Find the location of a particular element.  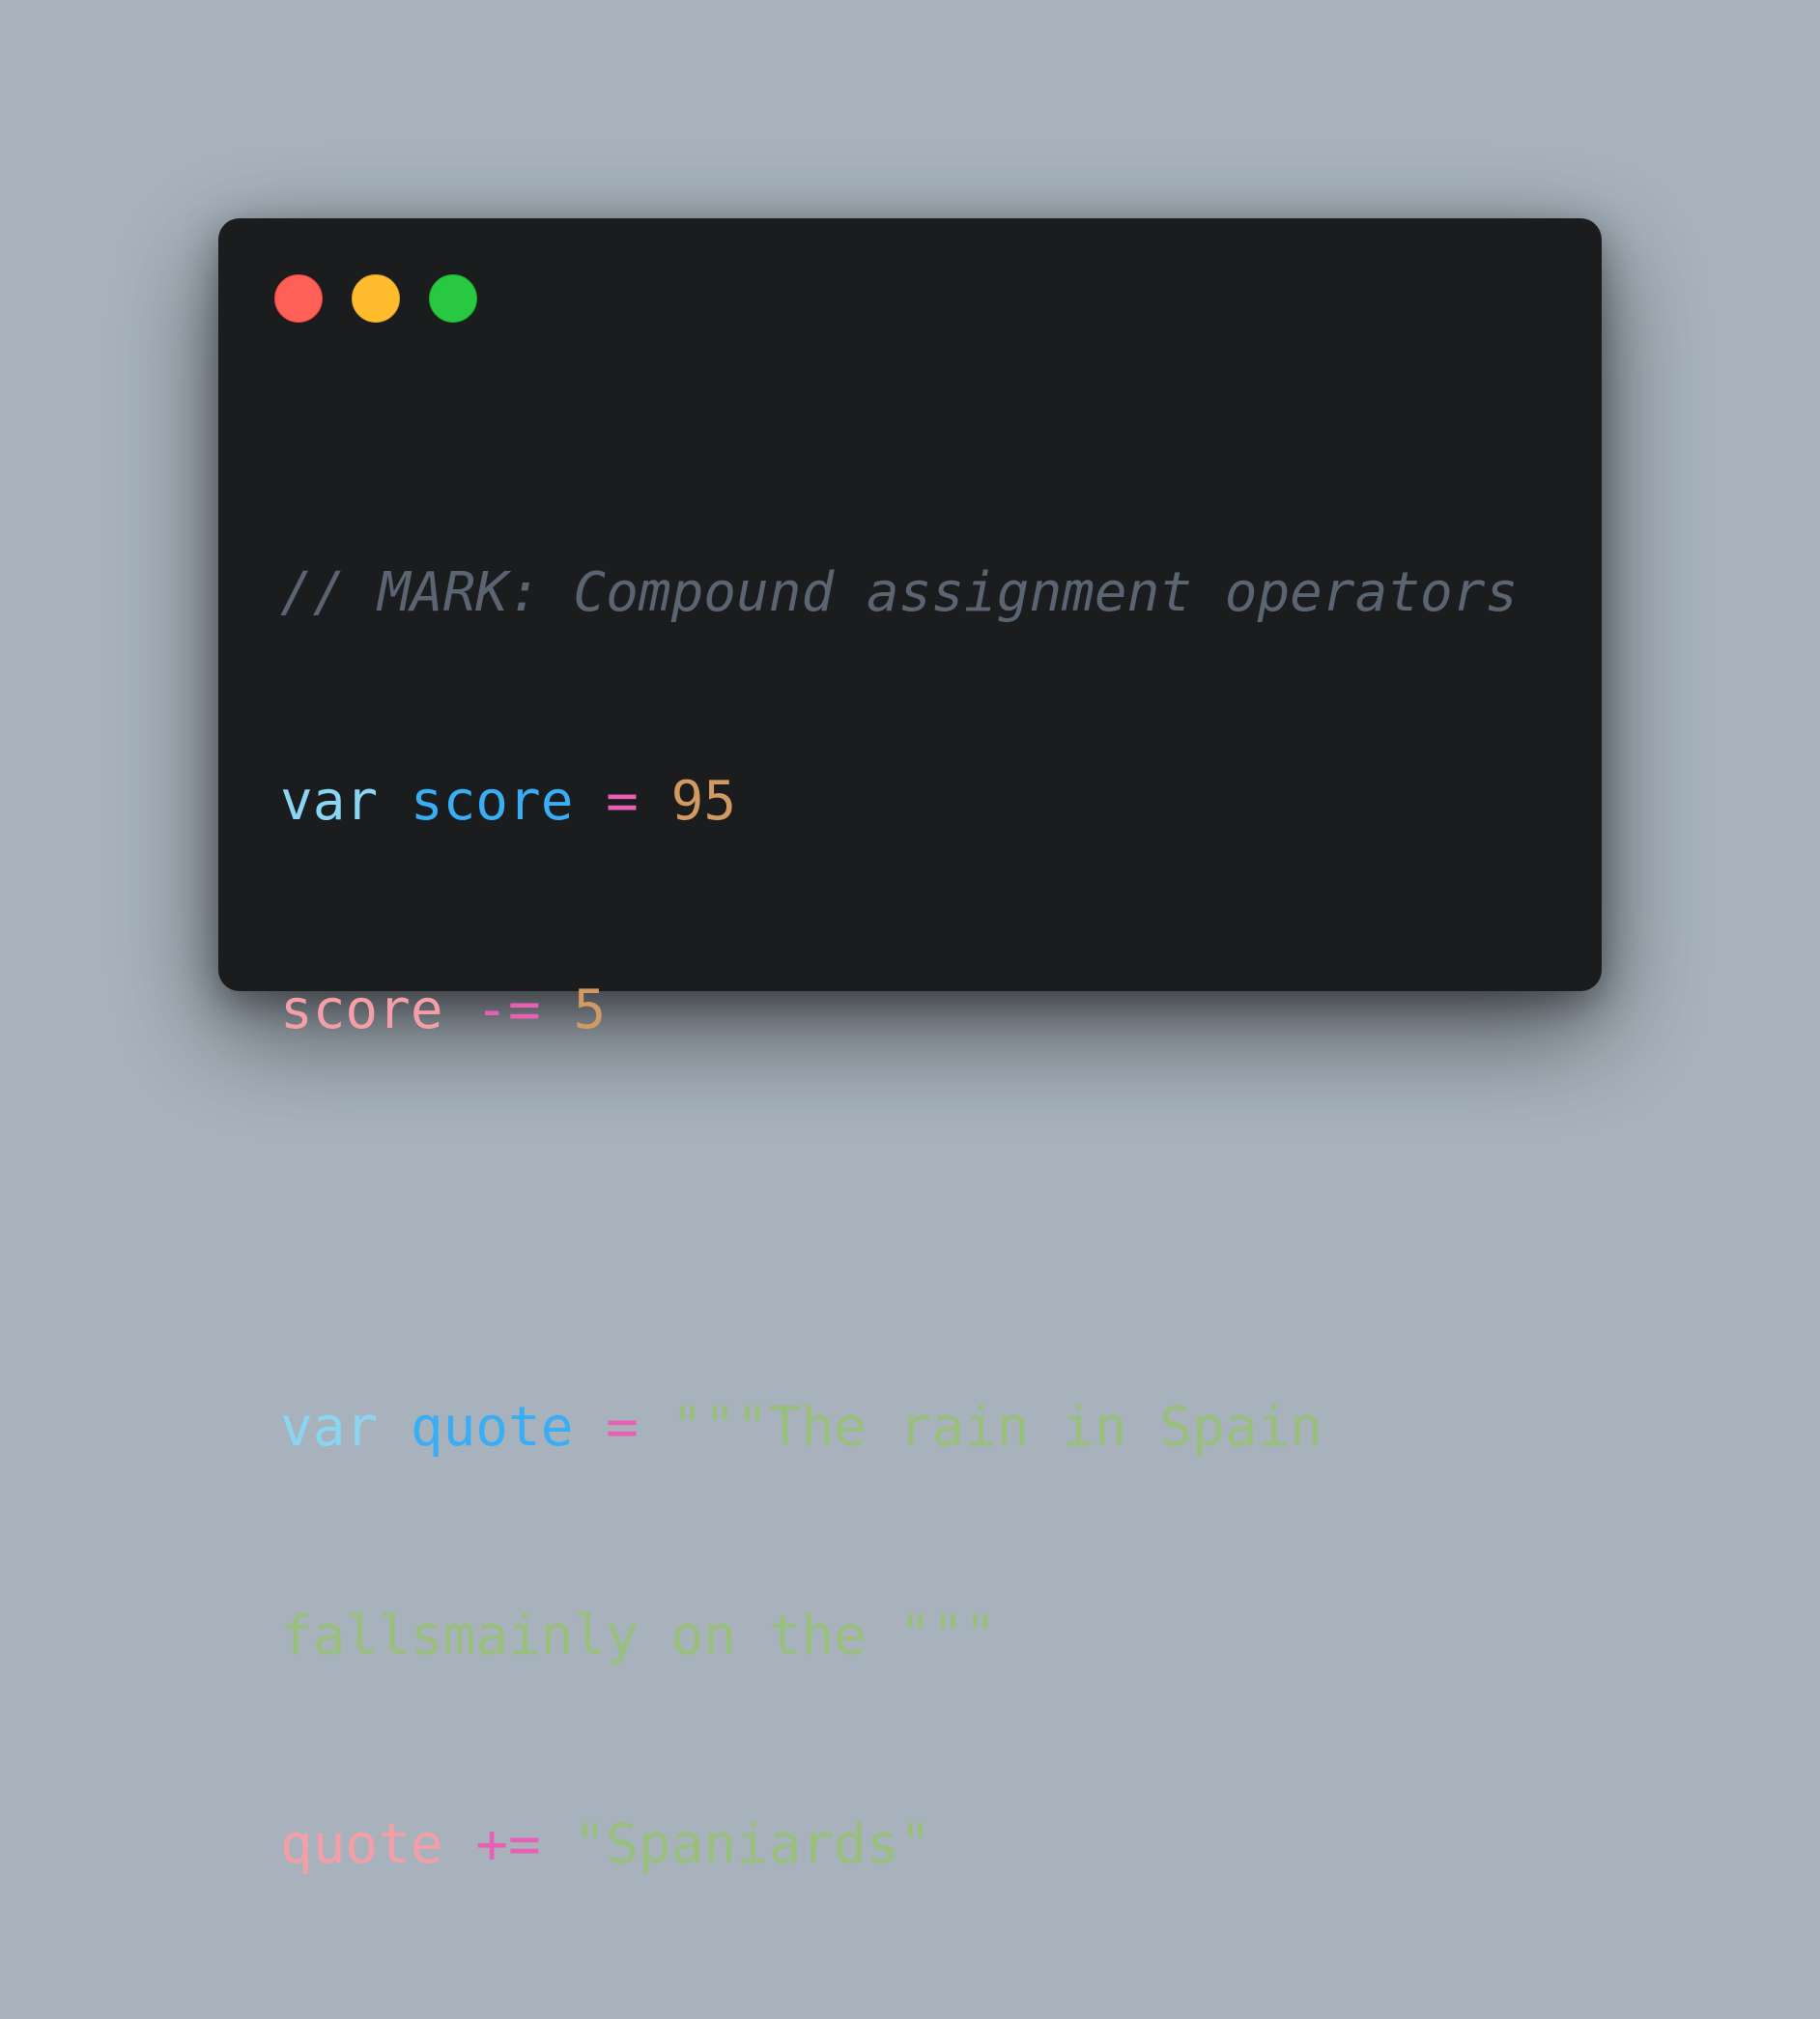

code-line: var quote = """The rain in Spain is located at coordinates (899, 1428).